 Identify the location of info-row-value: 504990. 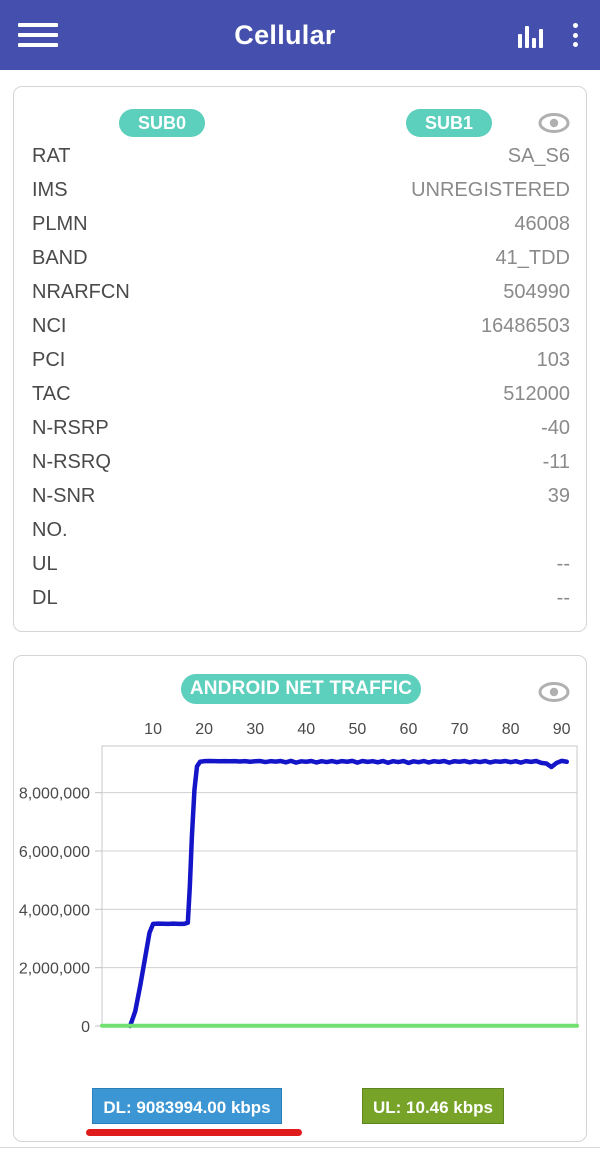
(536, 292).